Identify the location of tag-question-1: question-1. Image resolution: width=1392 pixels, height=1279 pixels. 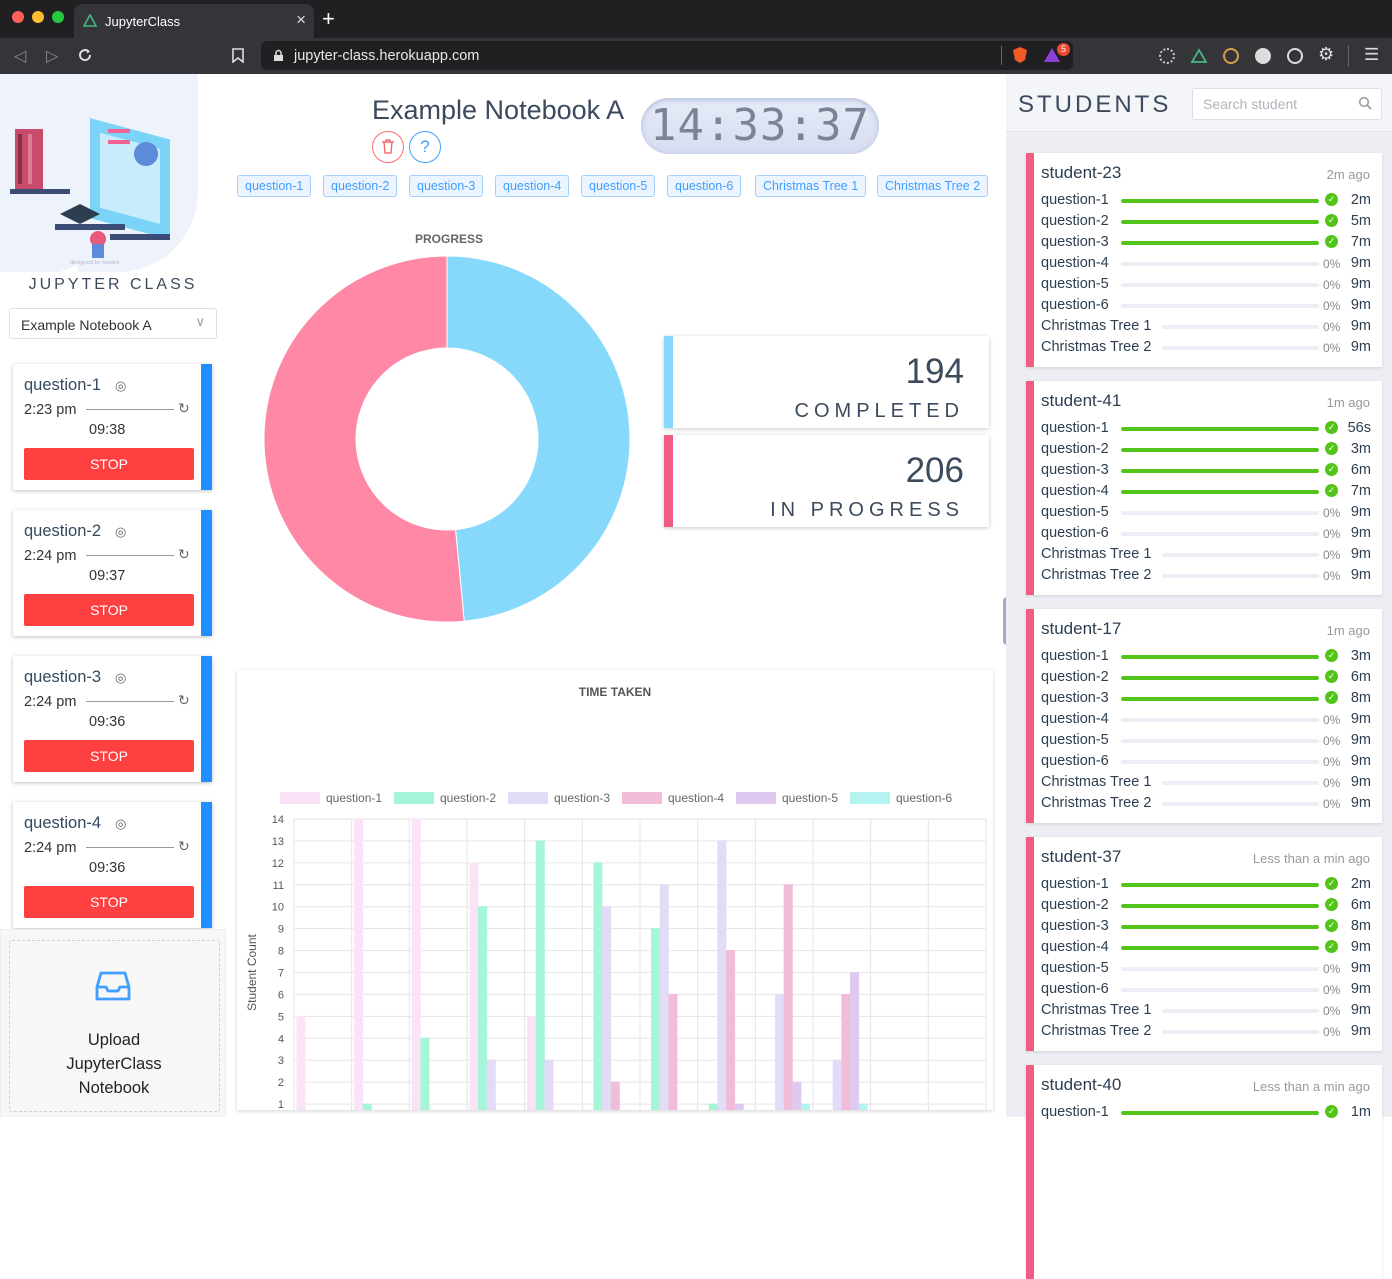
(274, 186).